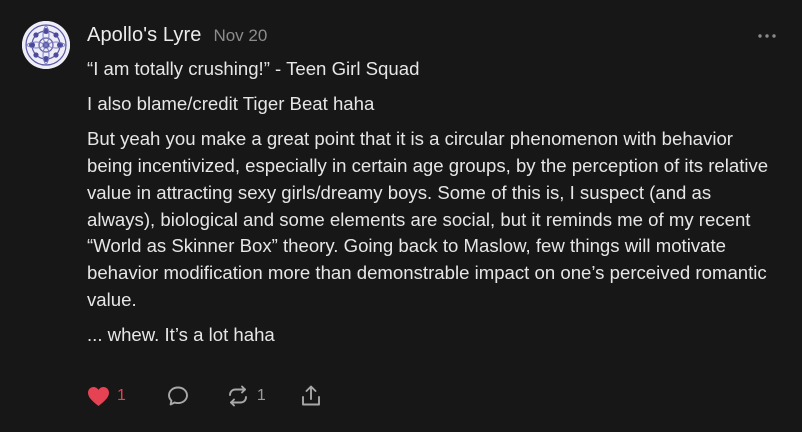  I want to click on restack-button: 1, so click(246, 396).